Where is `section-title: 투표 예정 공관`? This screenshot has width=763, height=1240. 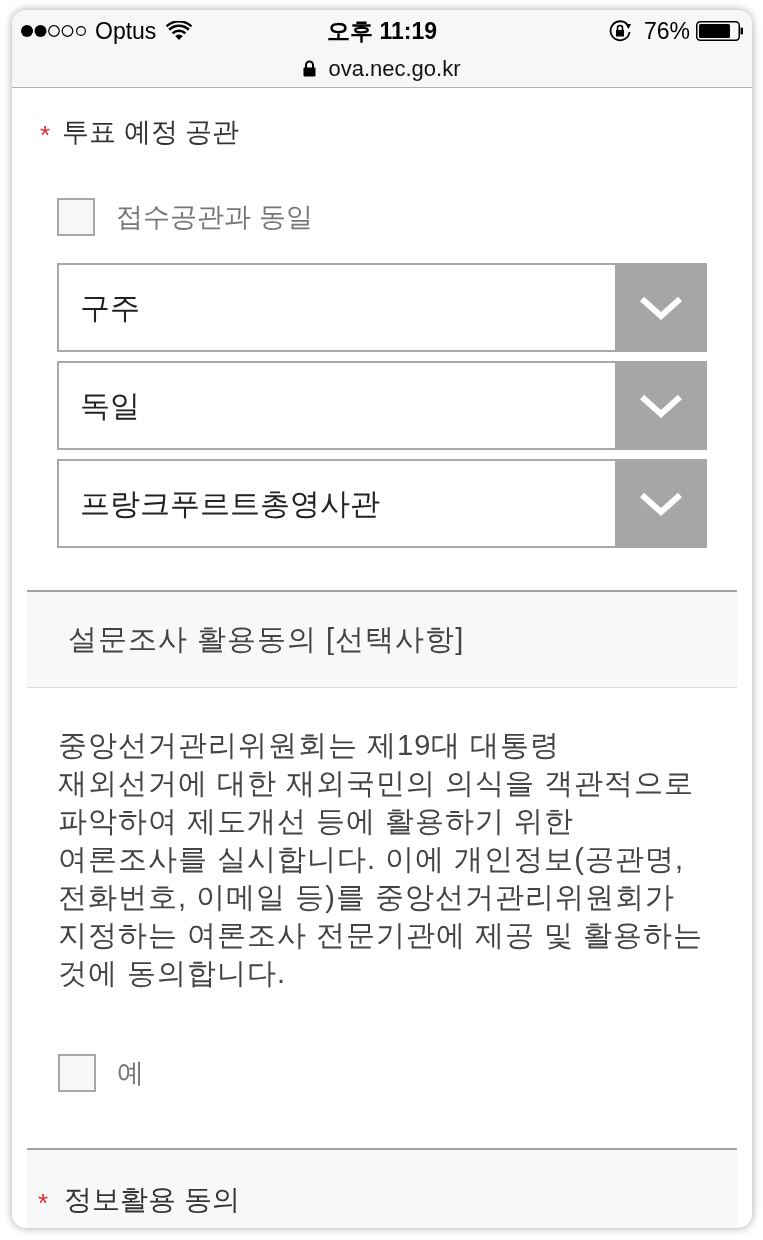 section-title: 투표 예정 공관 is located at coordinates (151, 132).